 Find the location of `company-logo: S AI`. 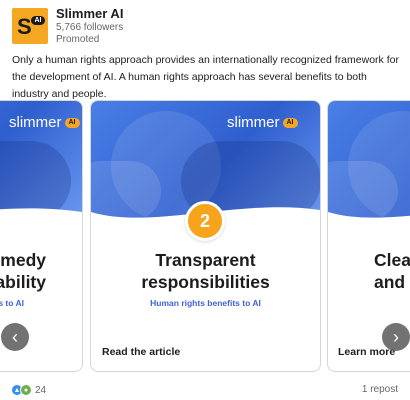

company-logo: S AI is located at coordinates (30, 26).